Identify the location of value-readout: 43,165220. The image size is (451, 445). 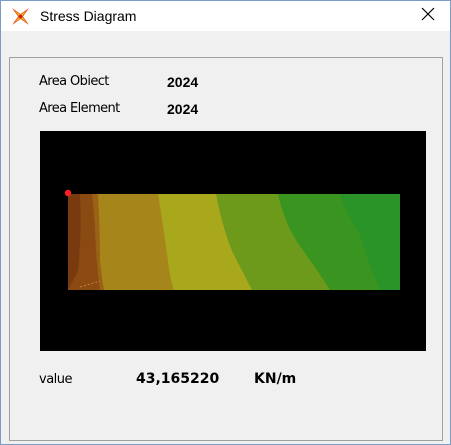
(178, 379).